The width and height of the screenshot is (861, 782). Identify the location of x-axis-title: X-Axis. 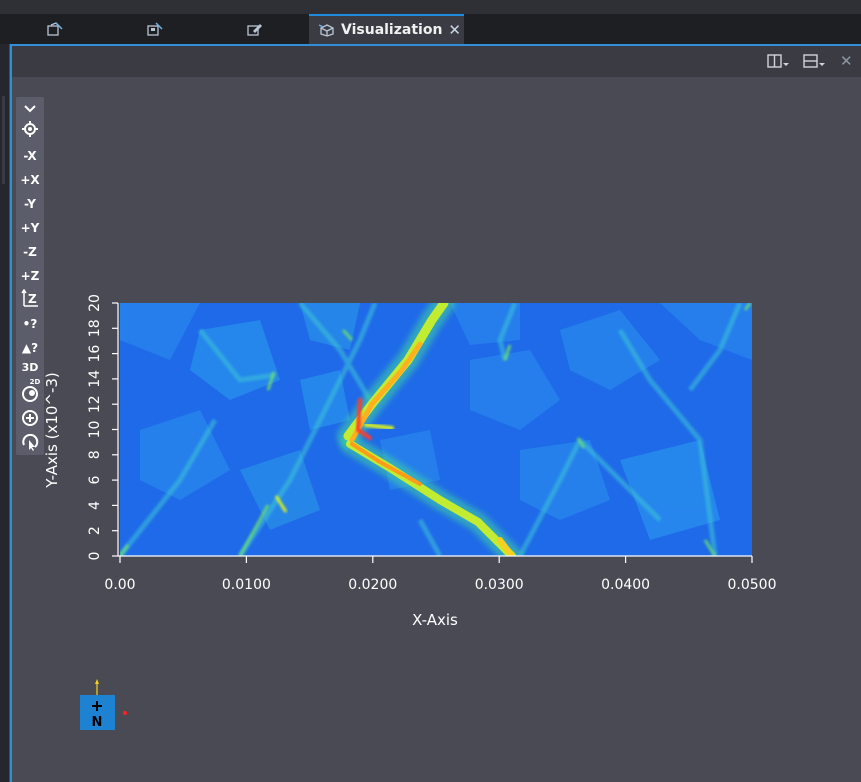
(435, 620).